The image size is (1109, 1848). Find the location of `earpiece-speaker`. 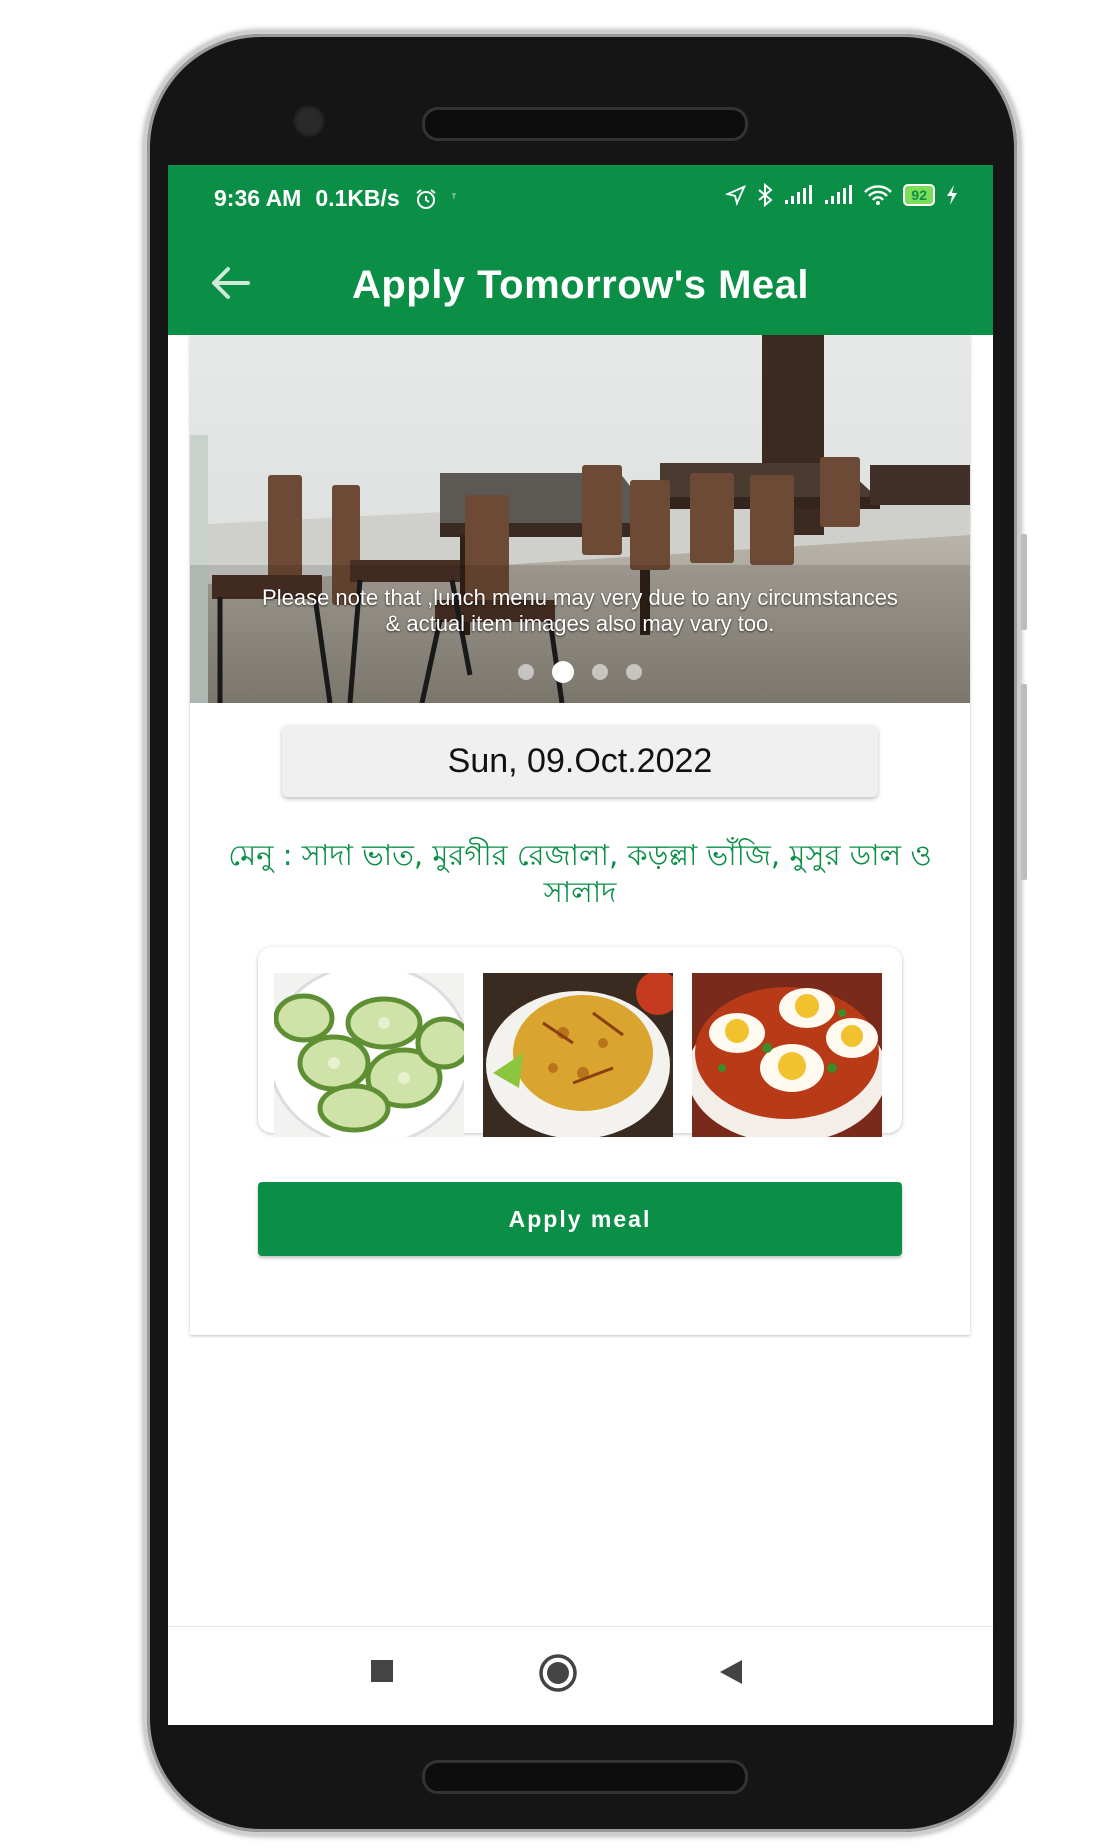

earpiece-speaker is located at coordinates (585, 124).